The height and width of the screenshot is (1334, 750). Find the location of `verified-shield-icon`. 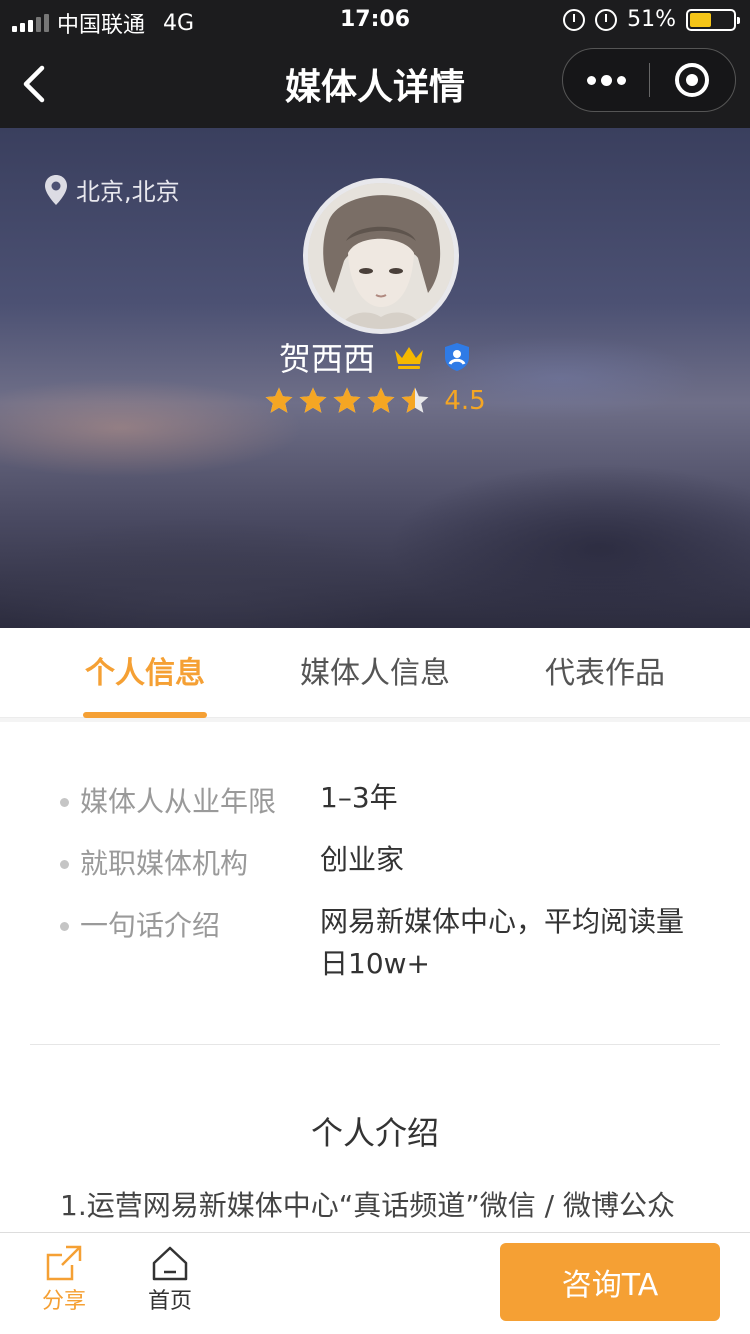

verified-shield-icon is located at coordinates (457, 357).